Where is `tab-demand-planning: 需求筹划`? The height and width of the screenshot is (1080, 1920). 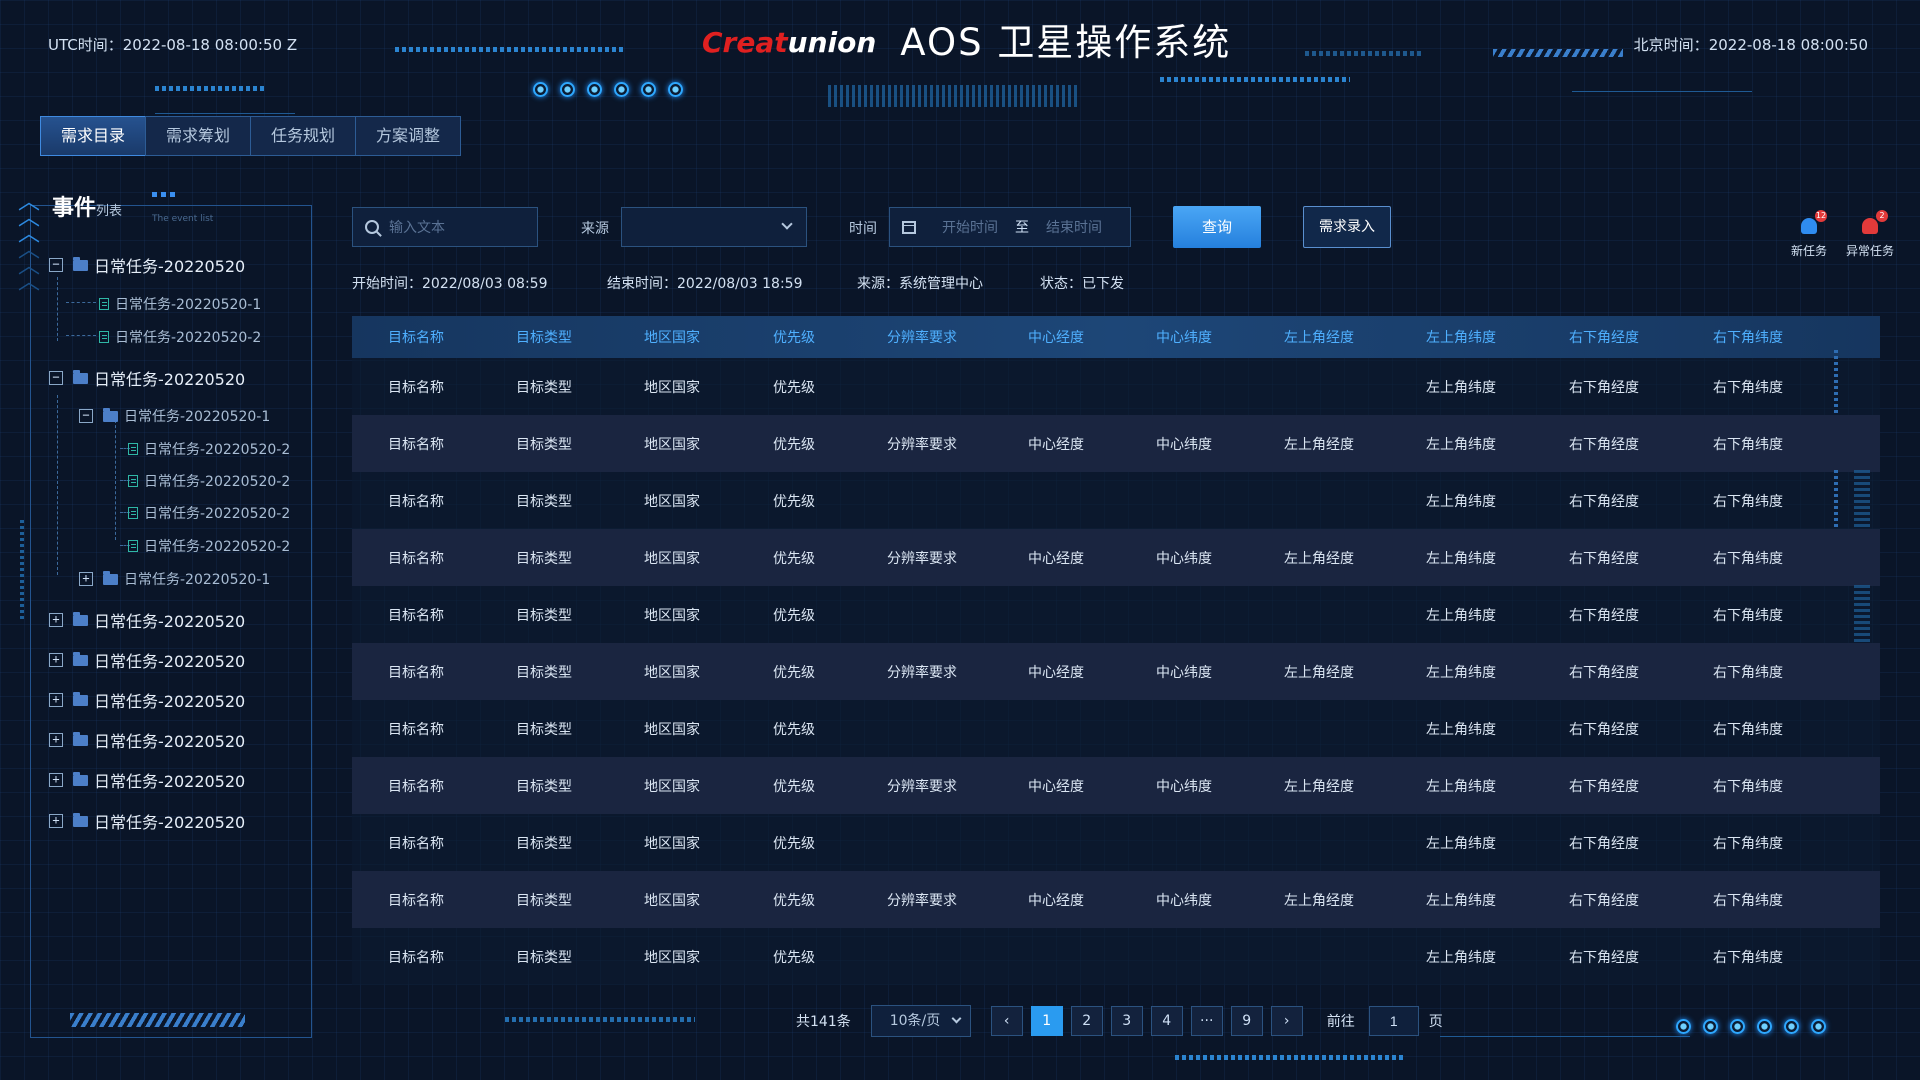 tab-demand-planning: 需求筹划 is located at coordinates (198, 136).